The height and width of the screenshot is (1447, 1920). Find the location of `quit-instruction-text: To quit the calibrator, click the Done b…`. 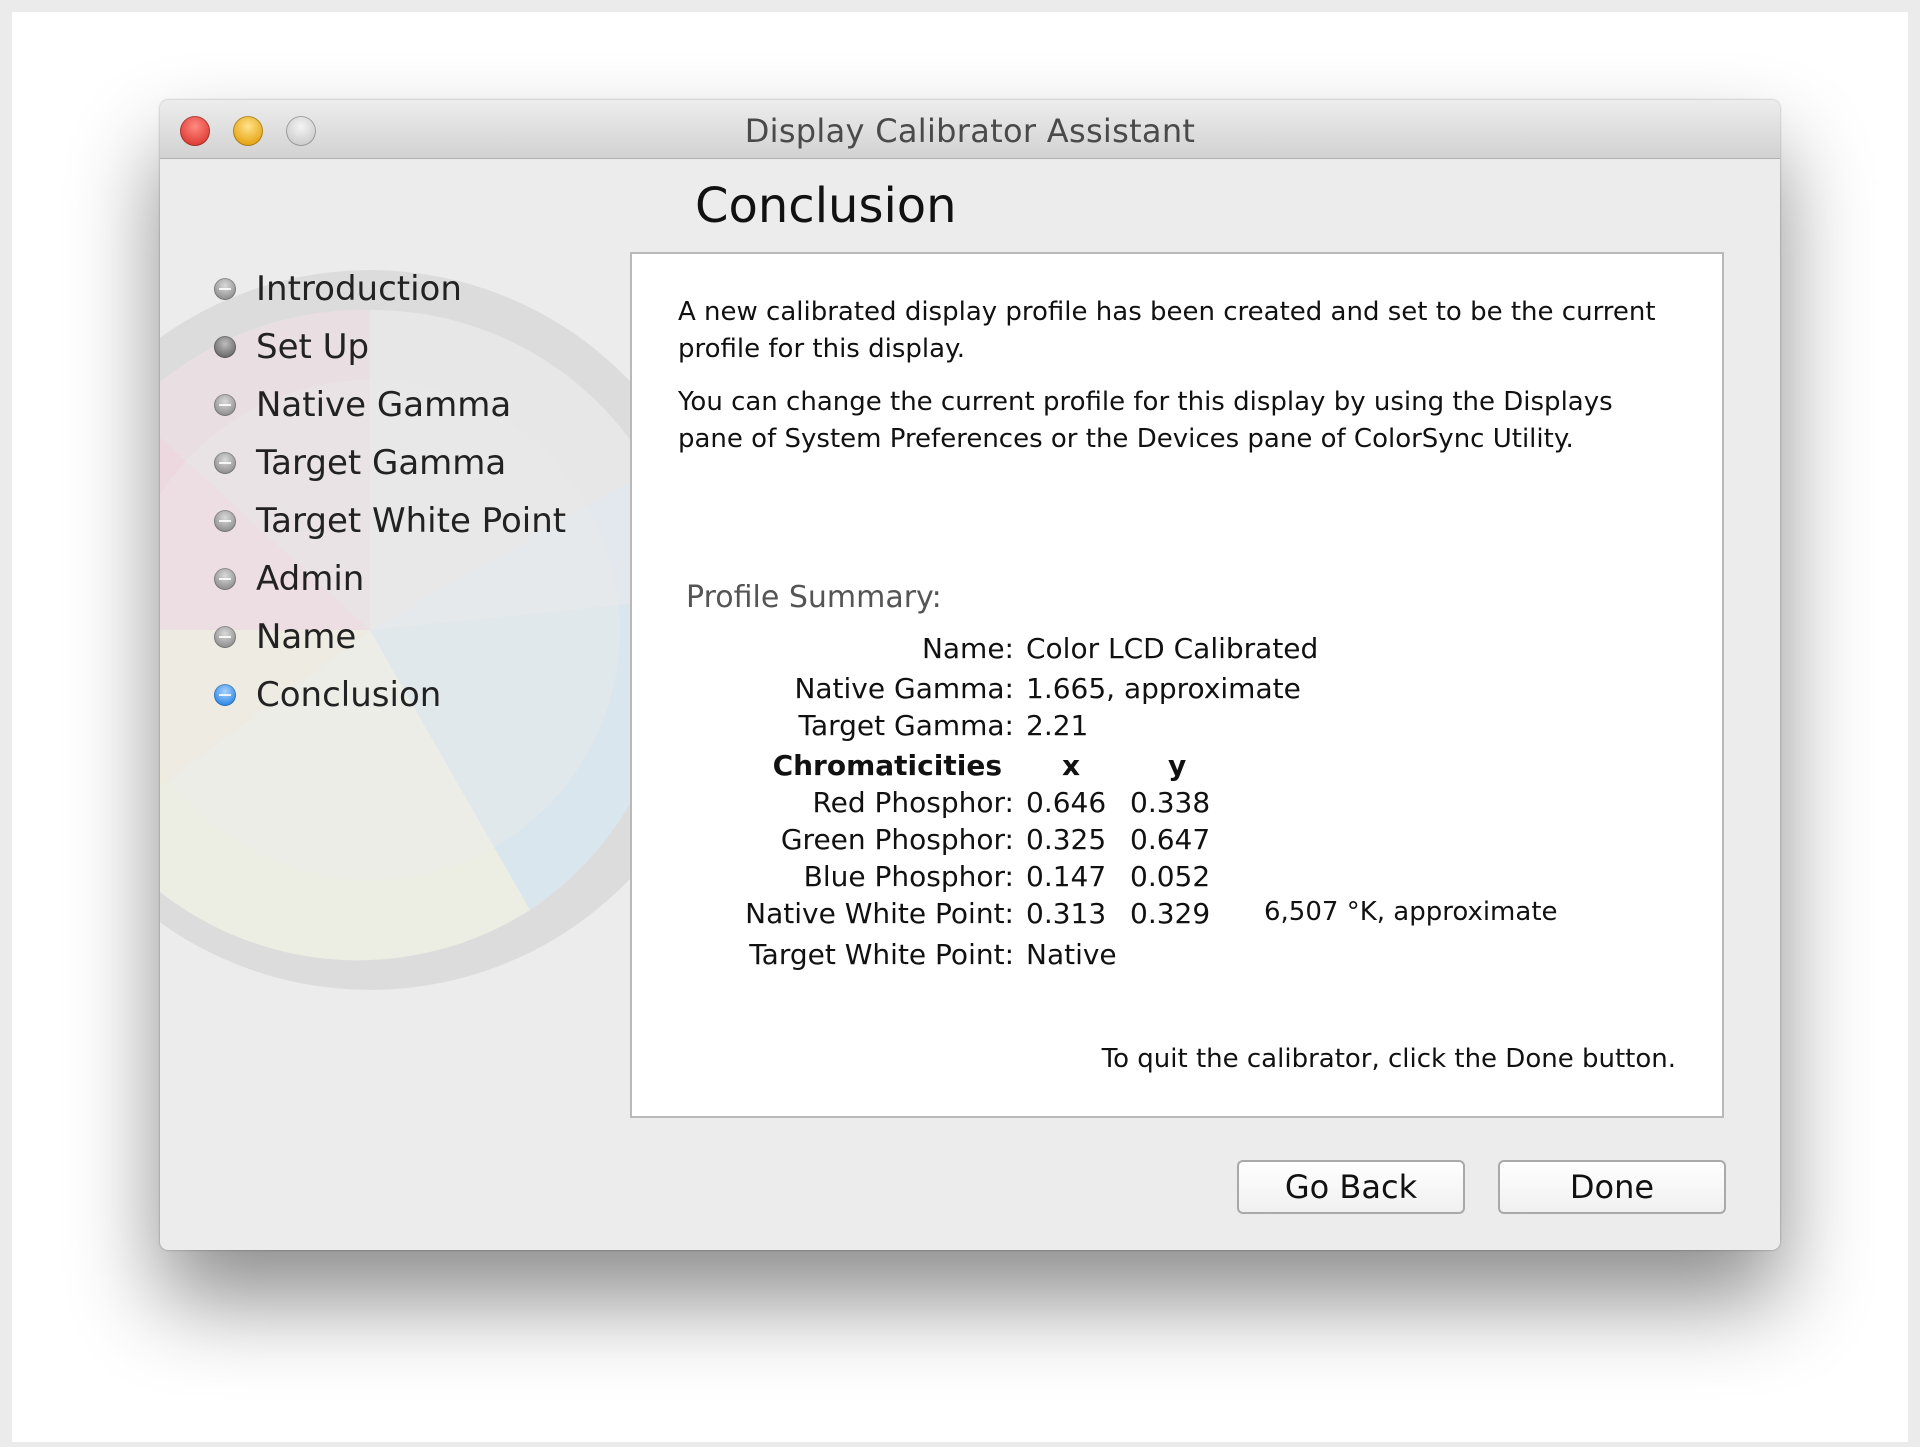

quit-instruction-text: To quit the calibrator, click the Done b… is located at coordinates (1388, 1059).